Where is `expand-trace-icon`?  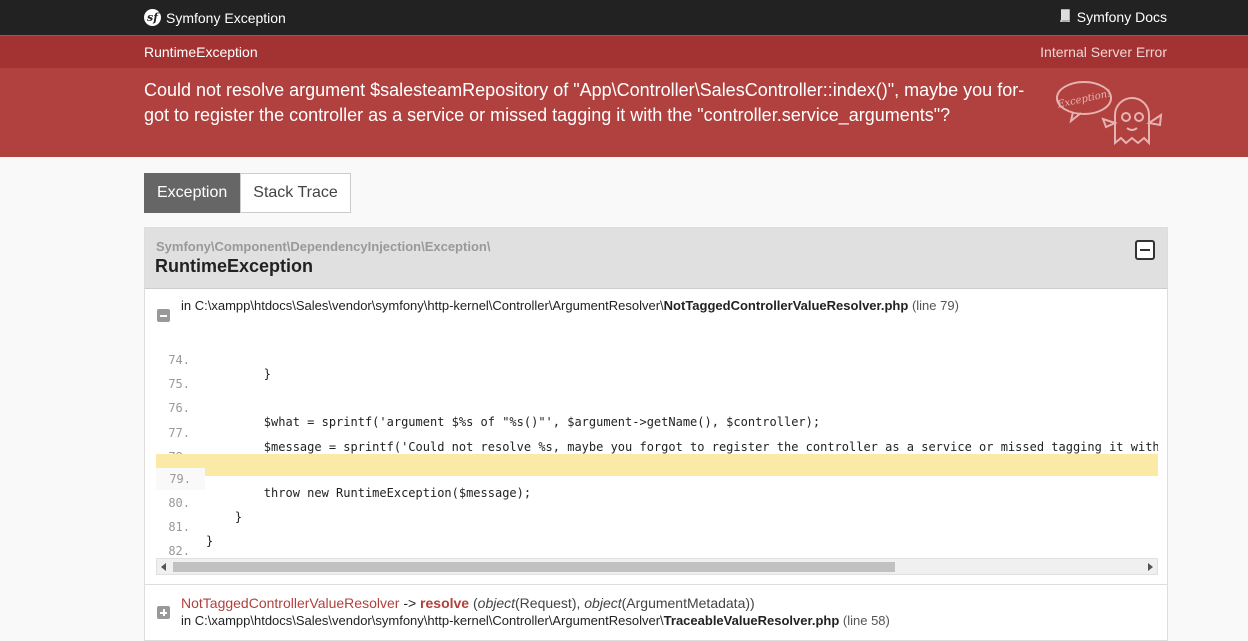 expand-trace-icon is located at coordinates (163, 612).